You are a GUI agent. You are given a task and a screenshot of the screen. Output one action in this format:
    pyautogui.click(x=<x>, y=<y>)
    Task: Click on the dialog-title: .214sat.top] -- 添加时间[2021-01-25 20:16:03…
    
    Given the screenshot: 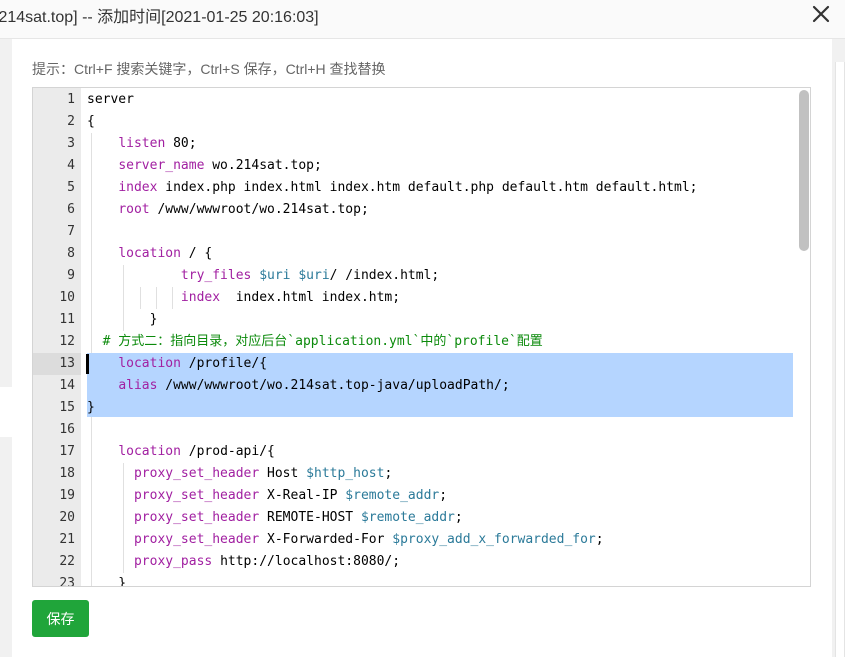 What is the action you would take?
    pyautogui.click(x=159, y=17)
    